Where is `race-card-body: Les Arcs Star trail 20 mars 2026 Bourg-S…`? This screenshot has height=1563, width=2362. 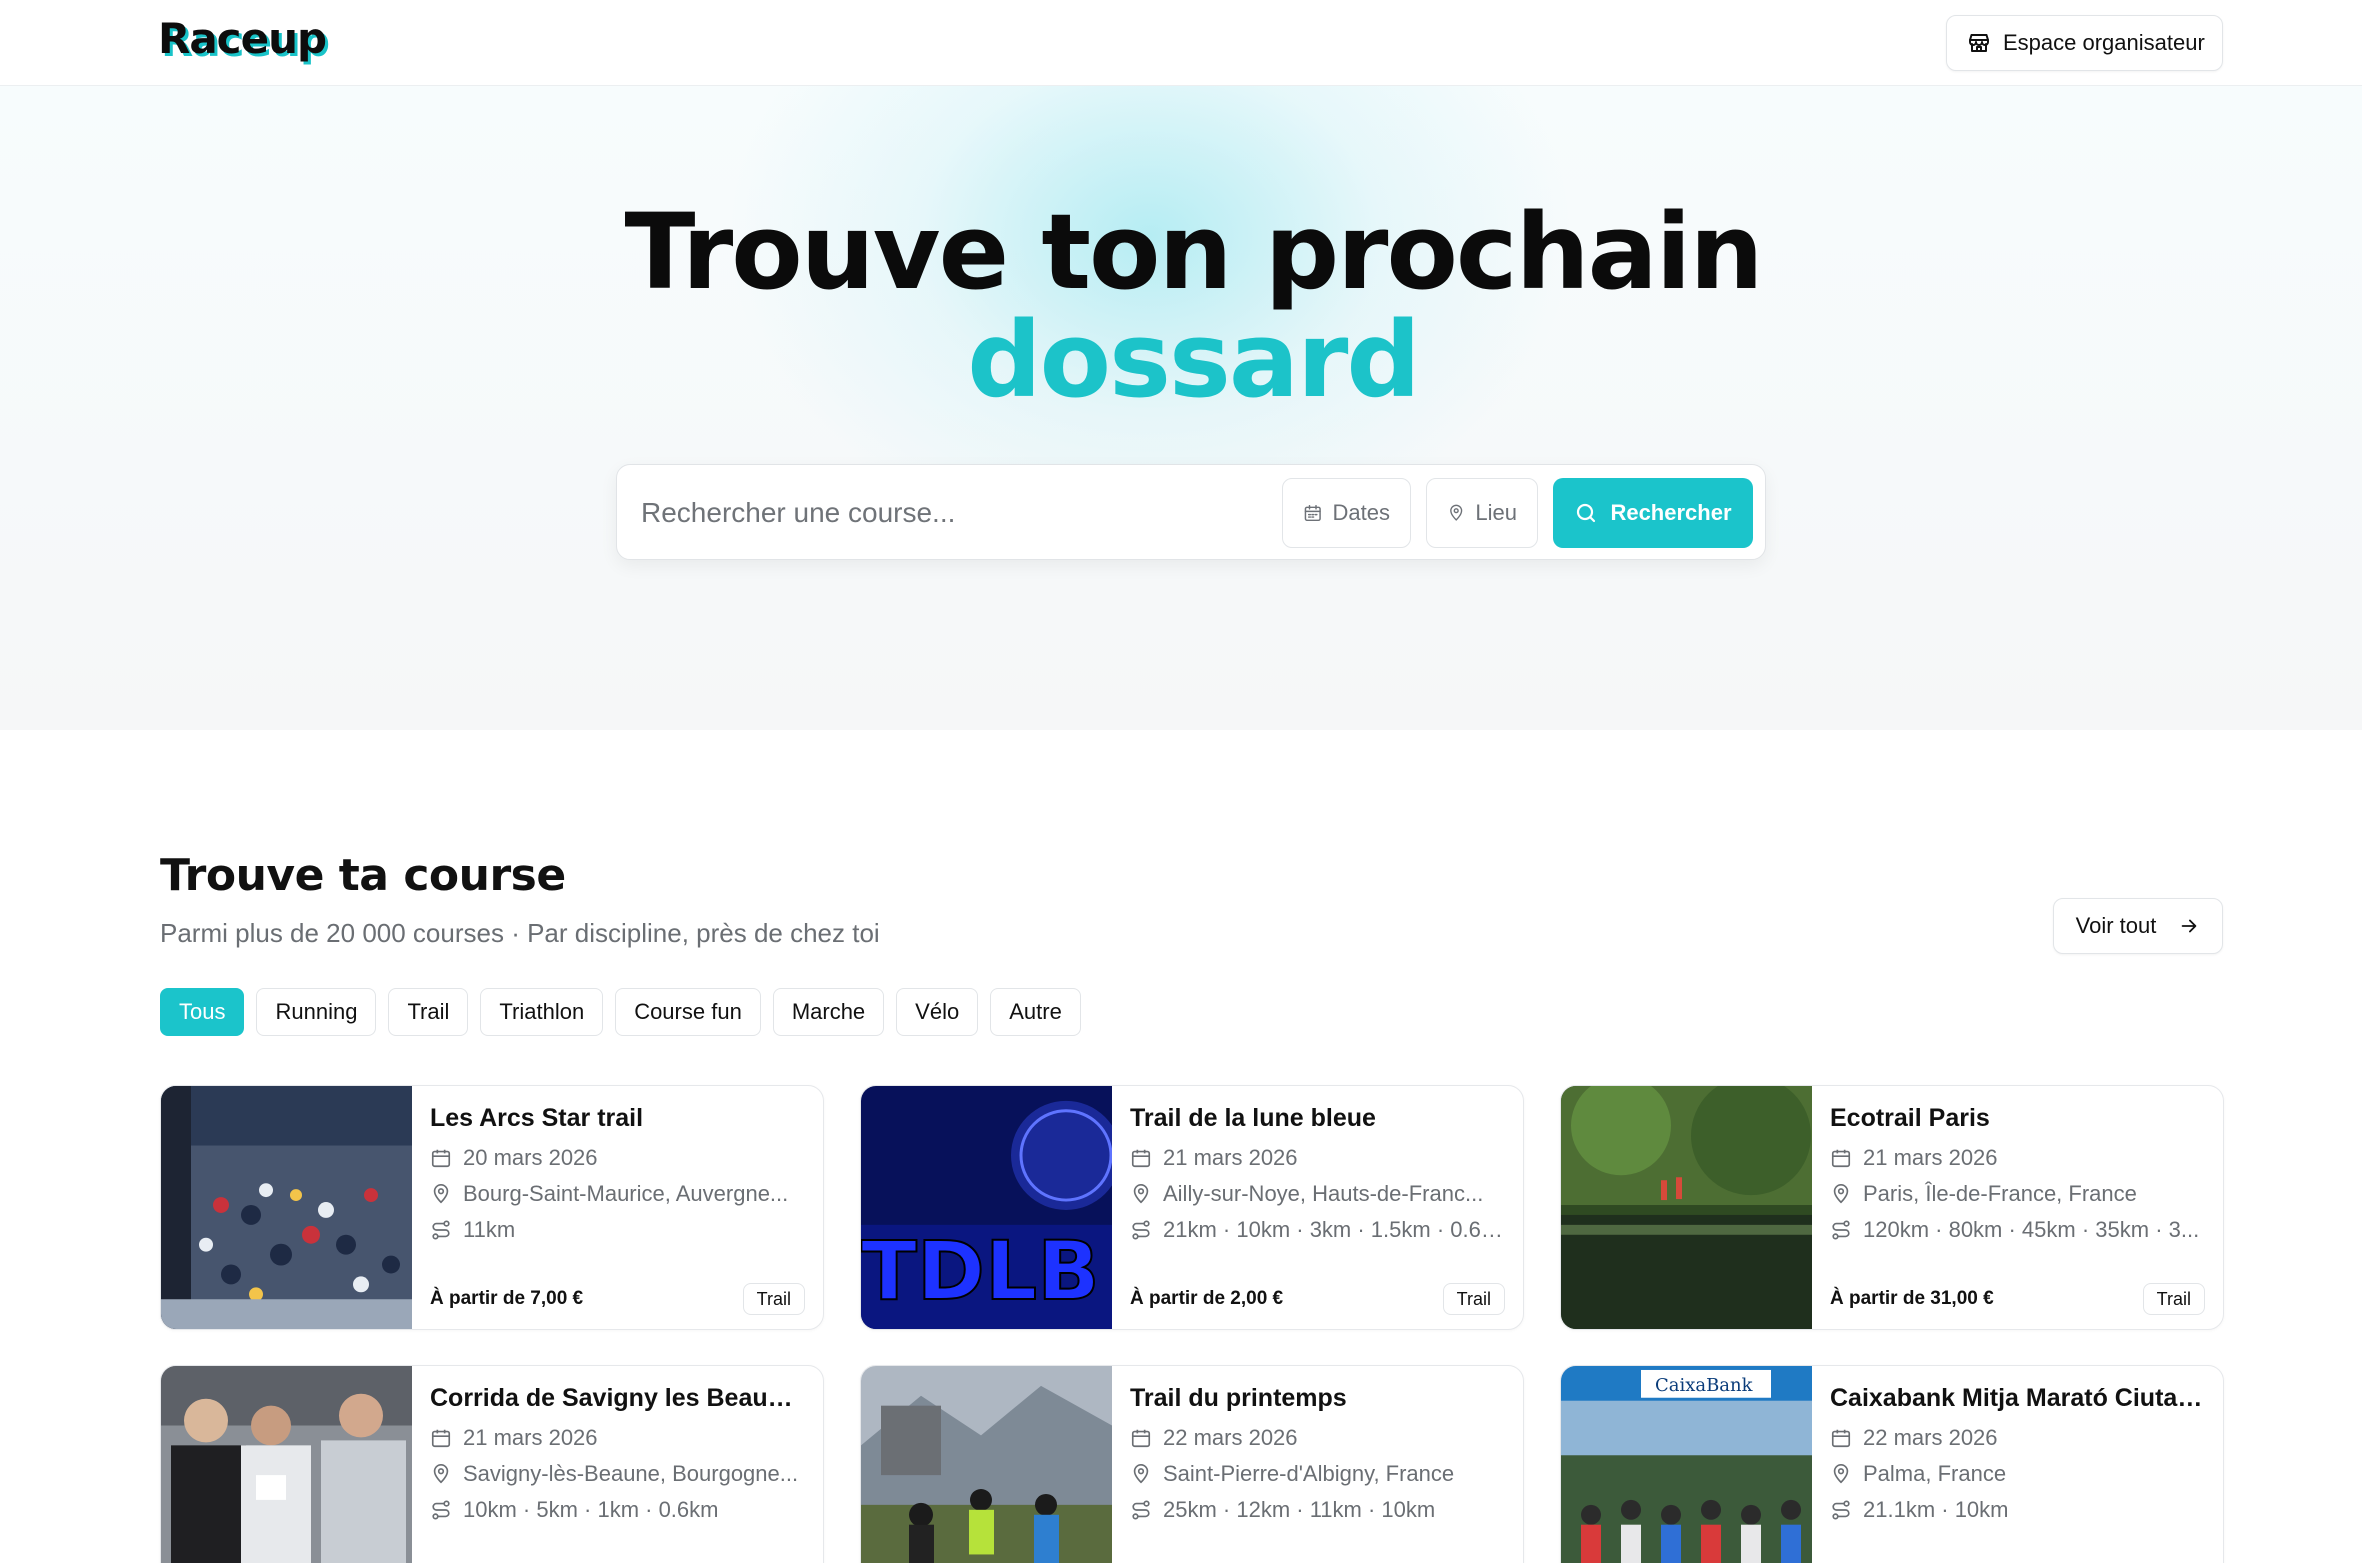 race-card-body: Les Arcs Star trail 20 mars 2026 Bourg-S… is located at coordinates (617, 1207).